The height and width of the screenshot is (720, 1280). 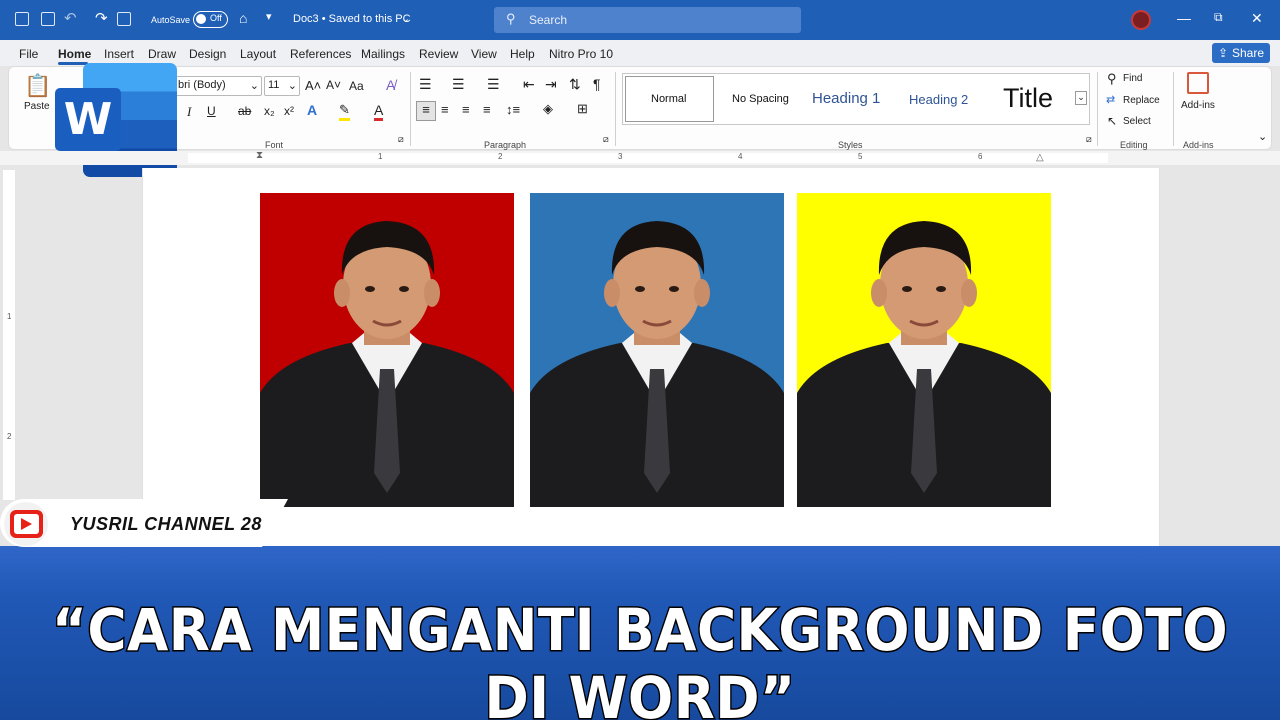 What do you see at coordinates (581, 54) in the screenshot?
I see `tab-nitro-pro: Nitro Pro 10` at bounding box center [581, 54].